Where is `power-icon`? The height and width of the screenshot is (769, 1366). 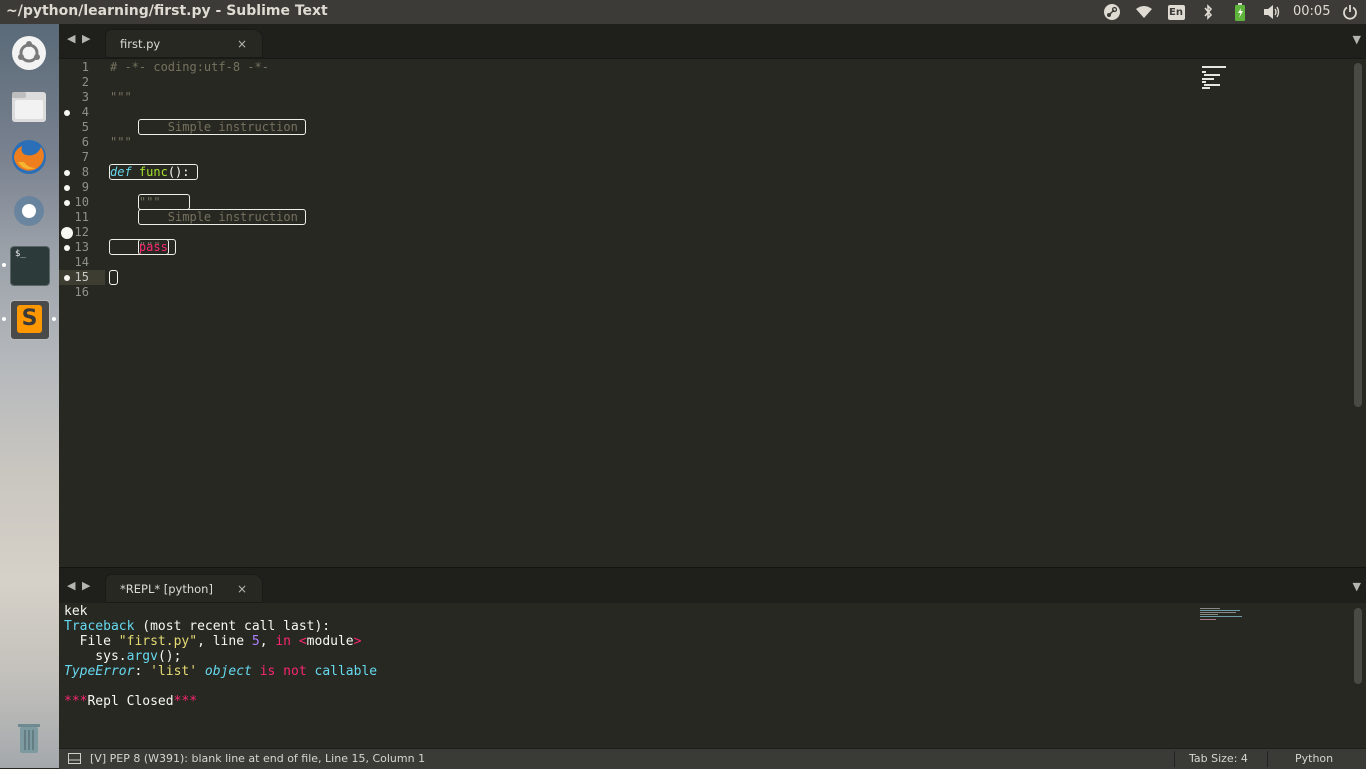
power-icon is located at coordinates (1350, 12).